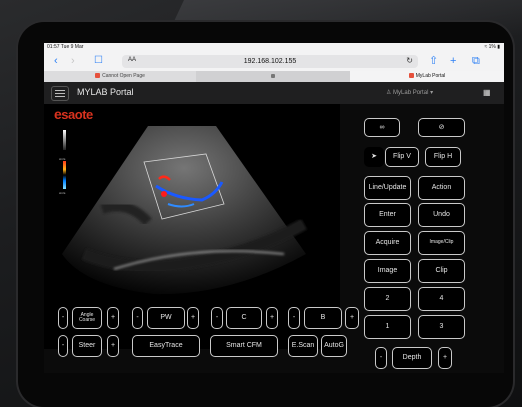 This screenshot has width=522, height=407. I want to click on tab-mylab-portal: MyLab Portal, so click(427, 76).